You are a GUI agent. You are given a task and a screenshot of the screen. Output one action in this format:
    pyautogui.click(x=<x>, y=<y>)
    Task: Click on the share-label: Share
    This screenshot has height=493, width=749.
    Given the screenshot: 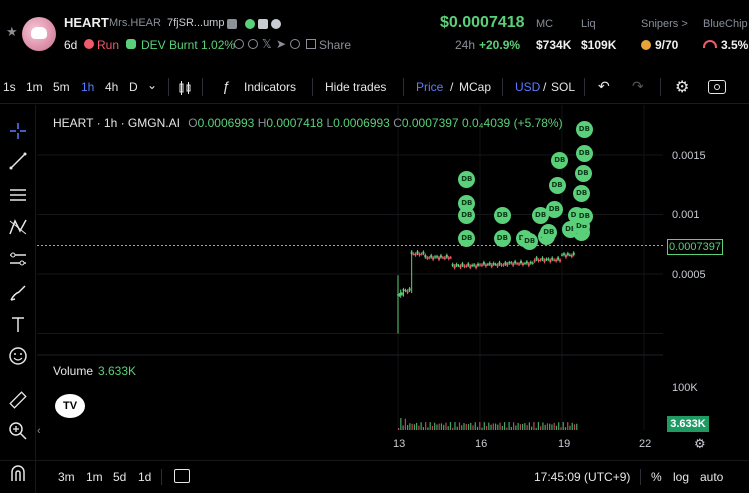 What is the action you would take?
    pyautogui.click(x=335, y=45)
    